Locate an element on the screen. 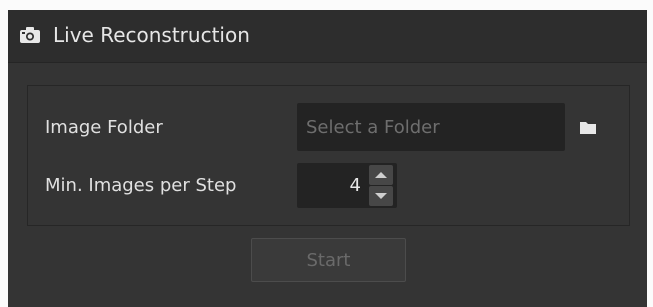 The height and width of the screenshot is (307, 653). min-images-value: 4 is located at coordinates (329, 185).